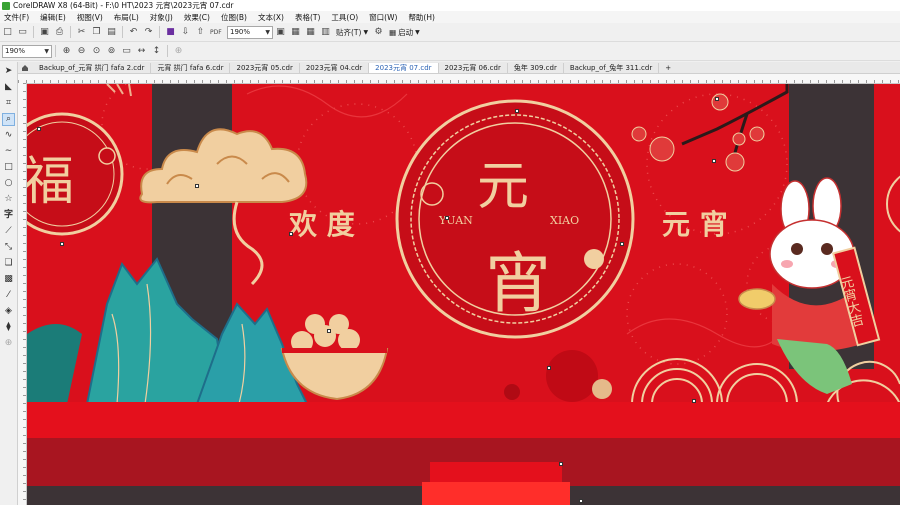 This screenshot has width=900, height=505. Describe the element at coordinates (695, 224) in the screenshot. I see `right-phrase: 元 宵` at that location.